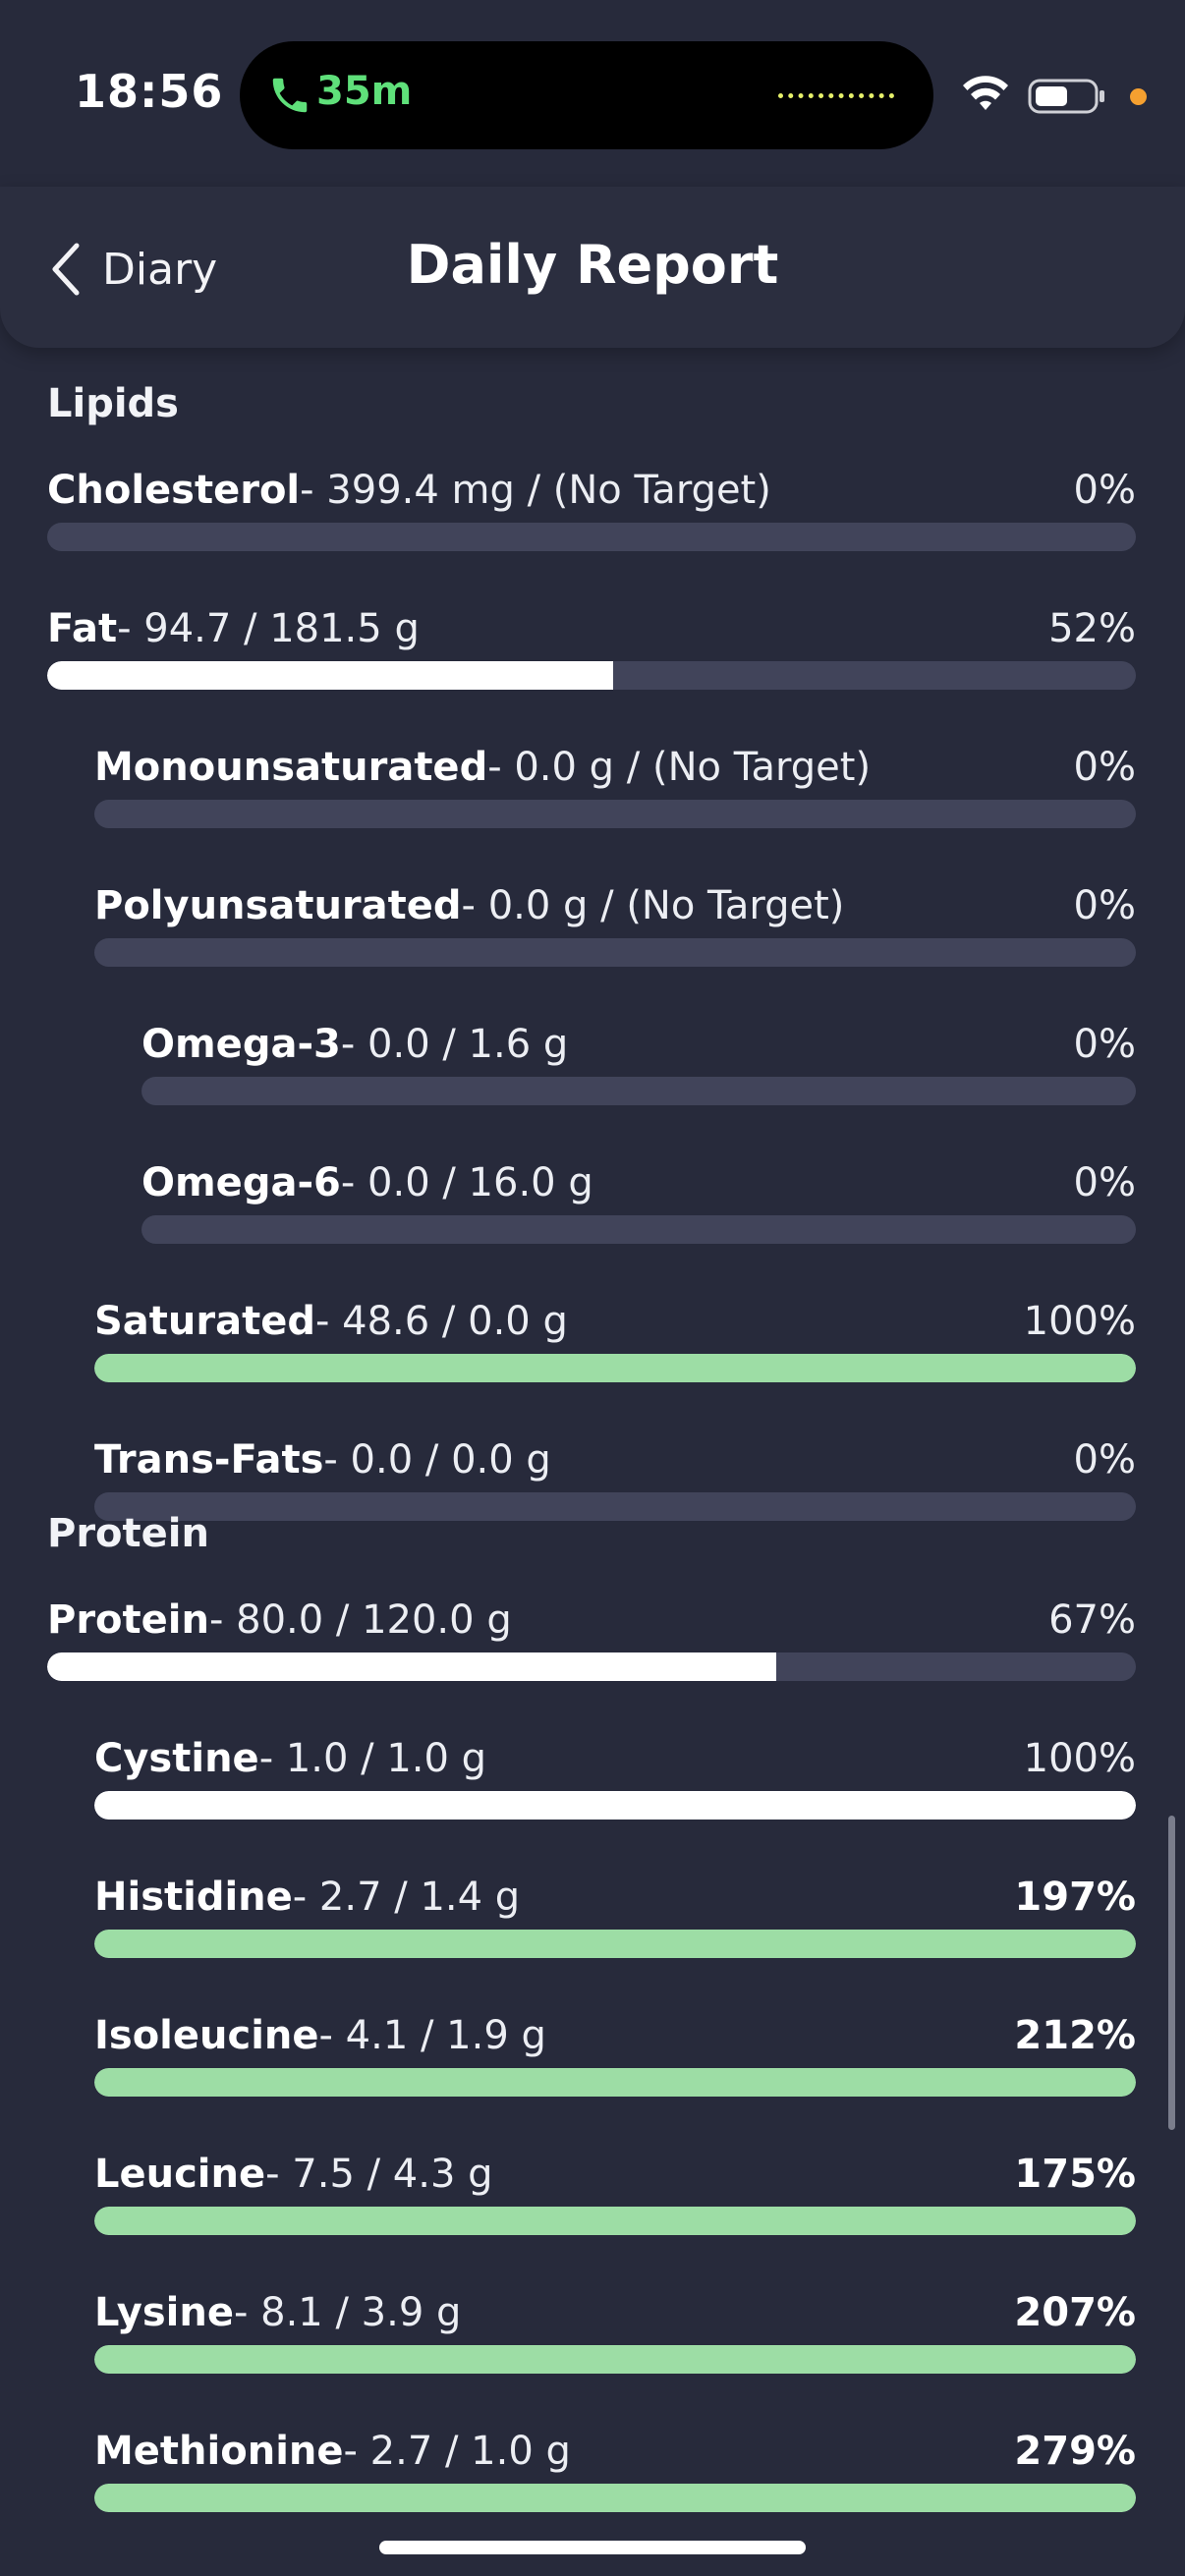 The image size is (1185, 2576). Describe the element at coordinates (615, 1919) in the screenshot. I see `nutrient-row: Histidine- 2.7 / 1.4 g 197%` at that location.